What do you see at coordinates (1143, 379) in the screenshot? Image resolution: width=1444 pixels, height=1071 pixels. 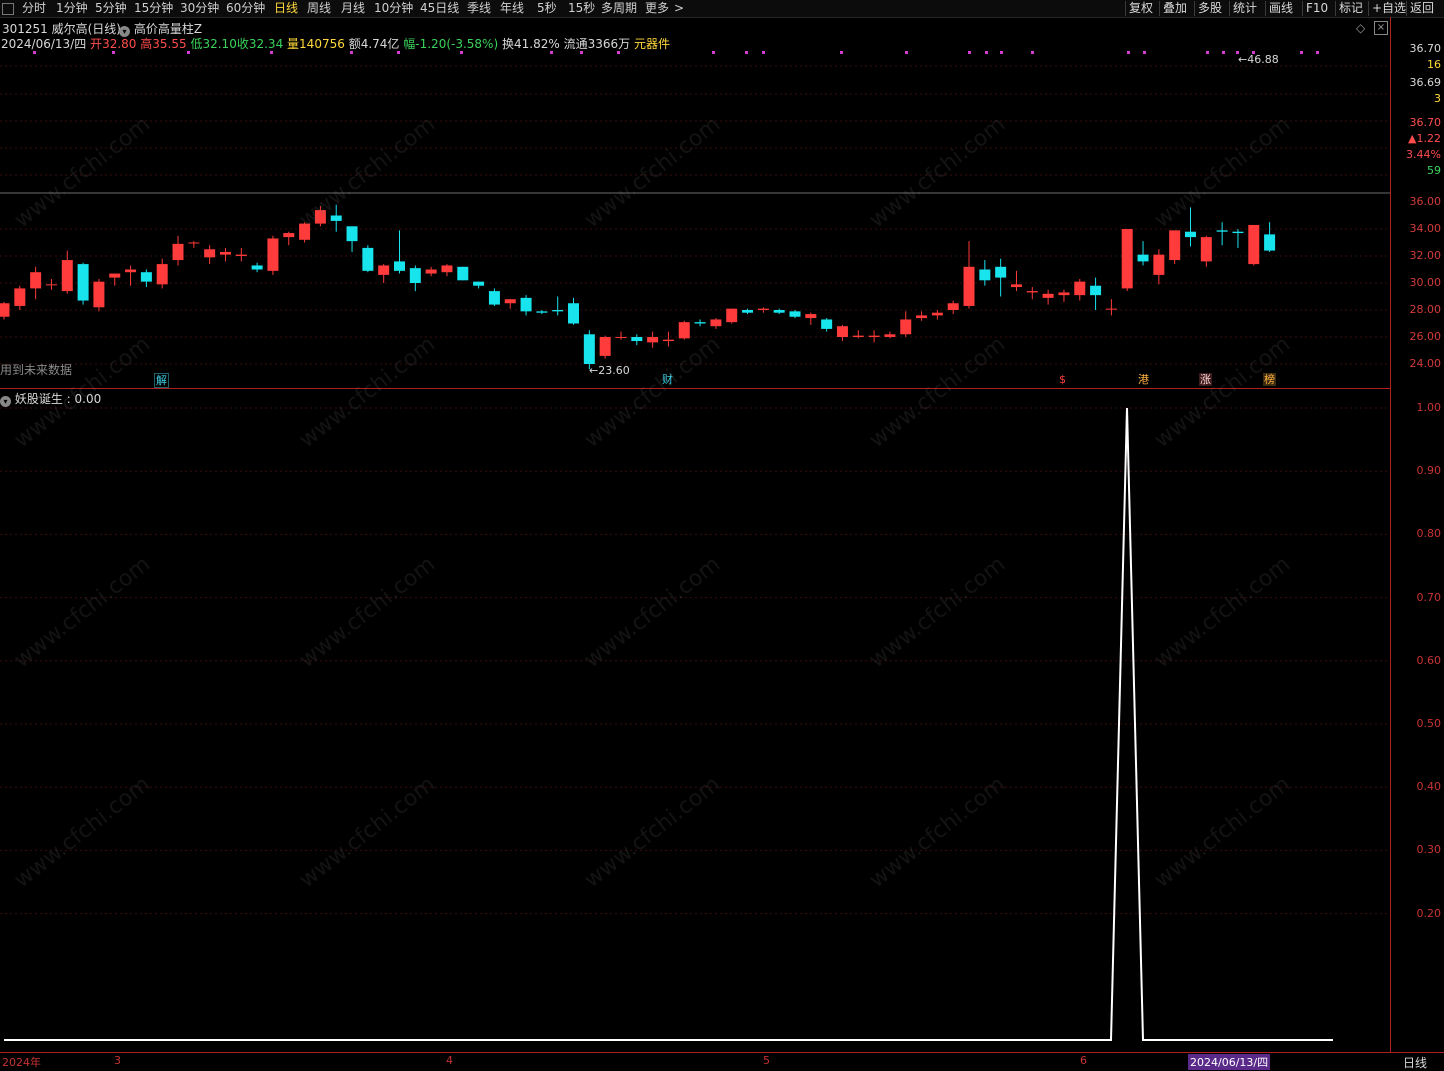 I see `event-tag-hk: 港` at bounding box center [1143, 379].